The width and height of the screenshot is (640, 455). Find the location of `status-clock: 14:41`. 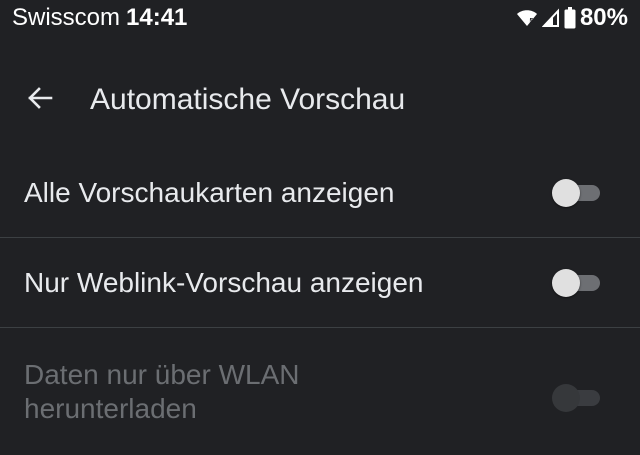

status-clock: 14:41 is located at coordinates (157, 17).